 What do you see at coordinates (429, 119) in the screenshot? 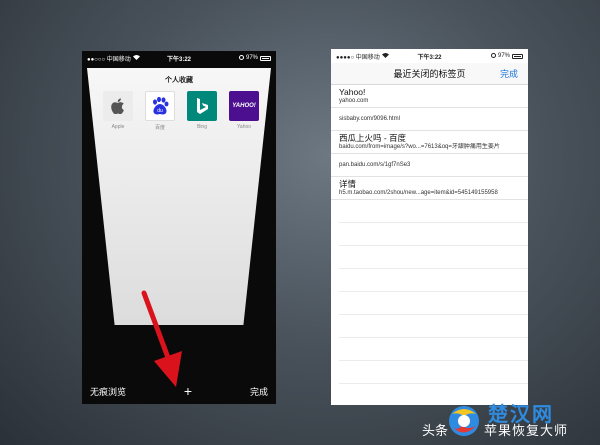
I see `closed-tab-row: sisbaby.com/9096.html` at bounding box center [429, 119].